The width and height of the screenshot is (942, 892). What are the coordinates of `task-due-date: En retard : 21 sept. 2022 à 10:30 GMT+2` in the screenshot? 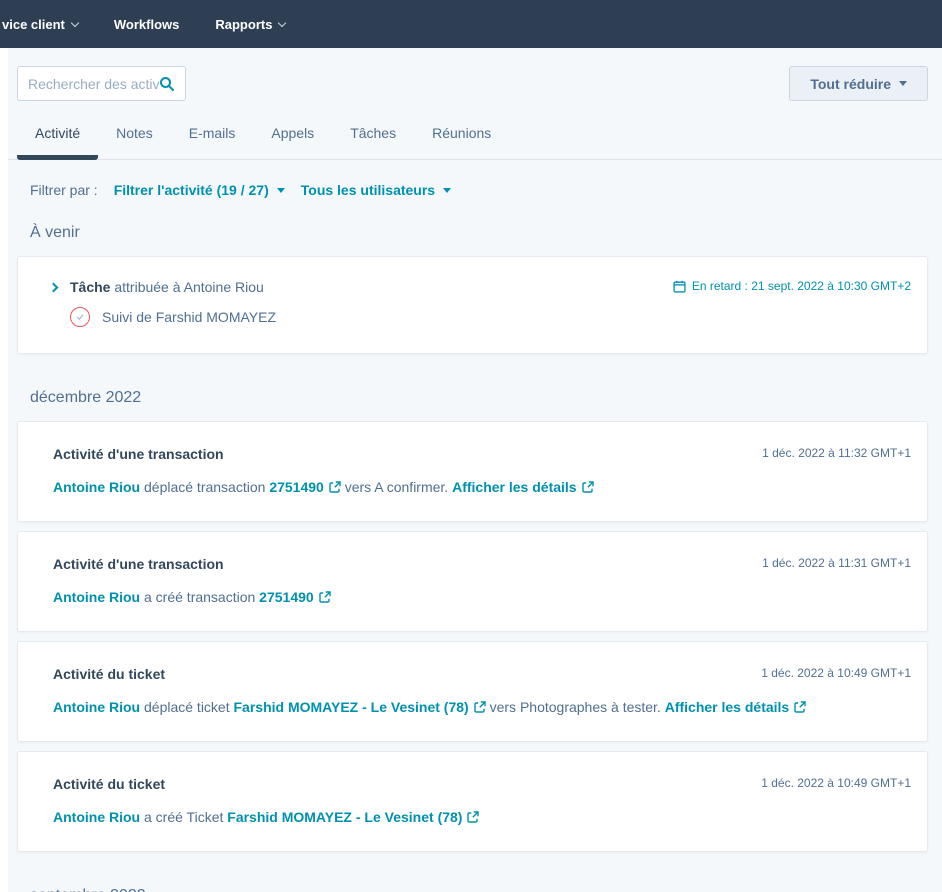 It's located at (792, 286).